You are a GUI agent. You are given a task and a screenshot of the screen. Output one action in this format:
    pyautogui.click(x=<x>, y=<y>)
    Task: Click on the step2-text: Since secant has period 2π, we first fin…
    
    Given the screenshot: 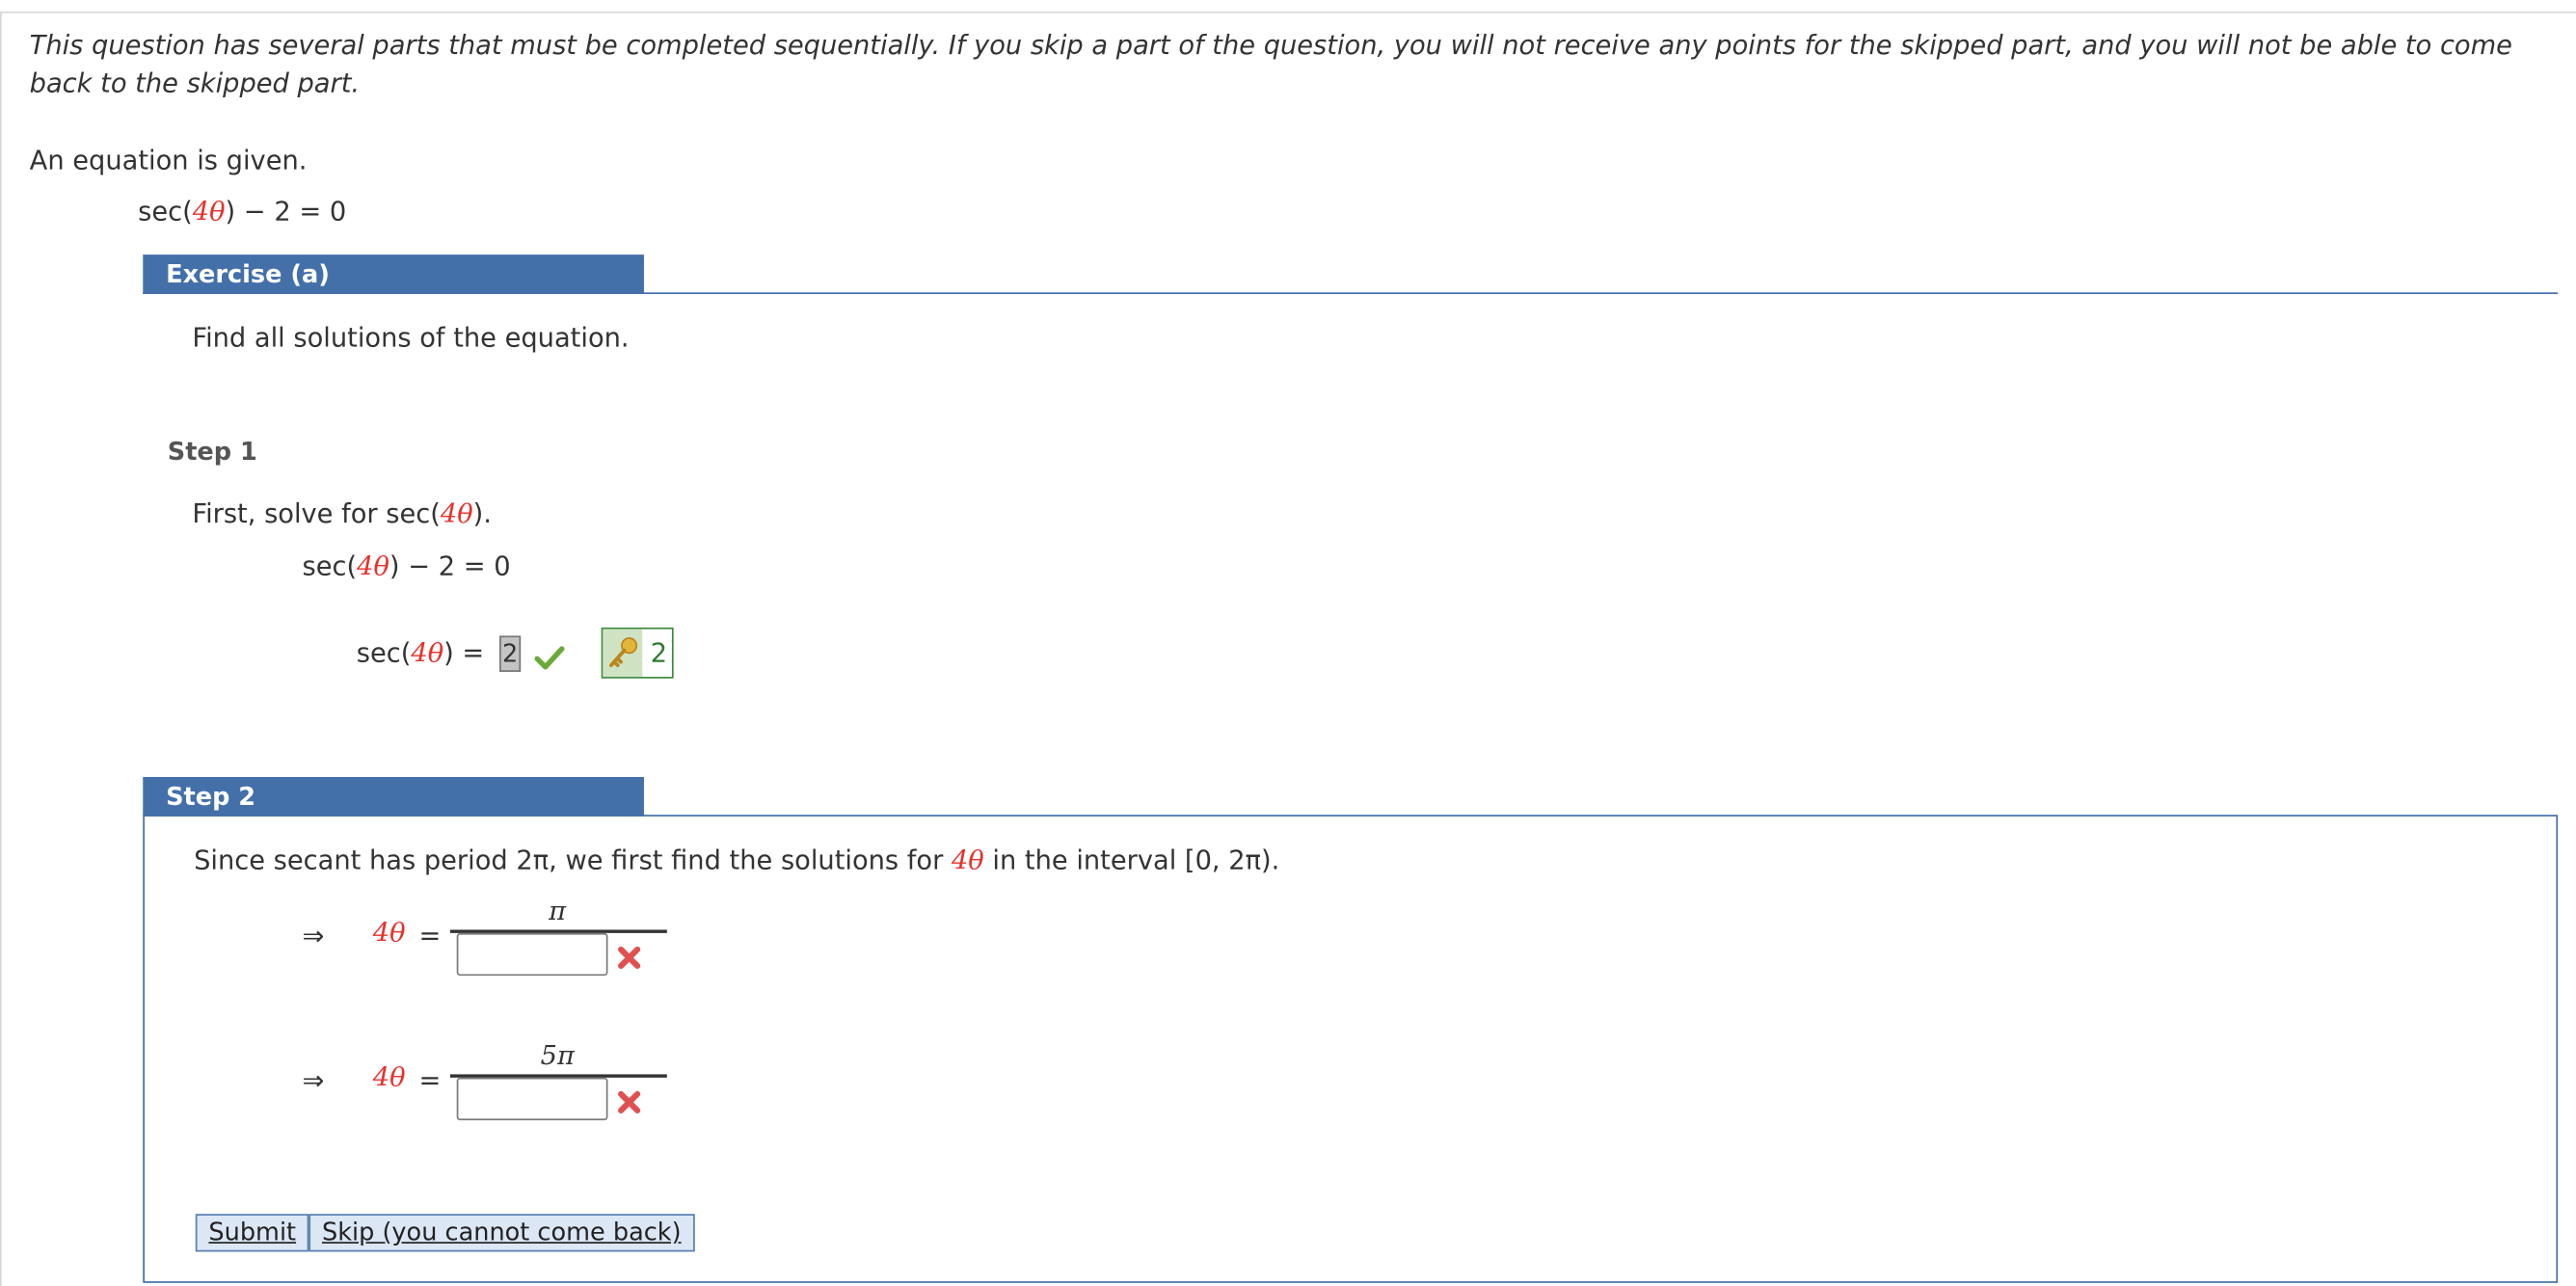 What is the action you would take?
    pyautogui.click(x=737, y=860)
    